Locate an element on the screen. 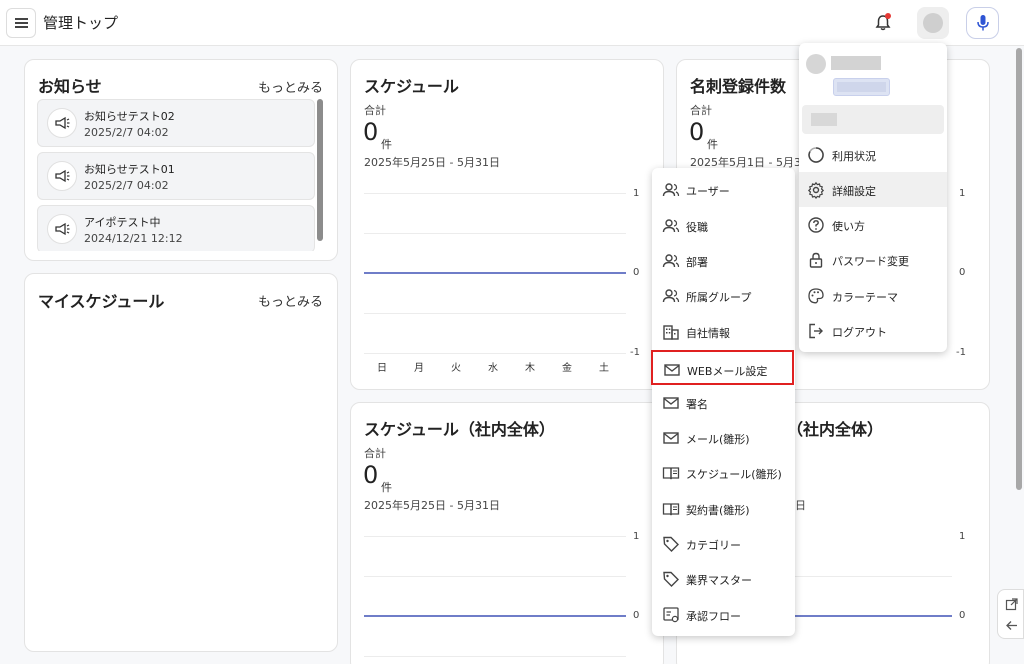  menu-item-label: 部署 is located at coordinates (697, 262).